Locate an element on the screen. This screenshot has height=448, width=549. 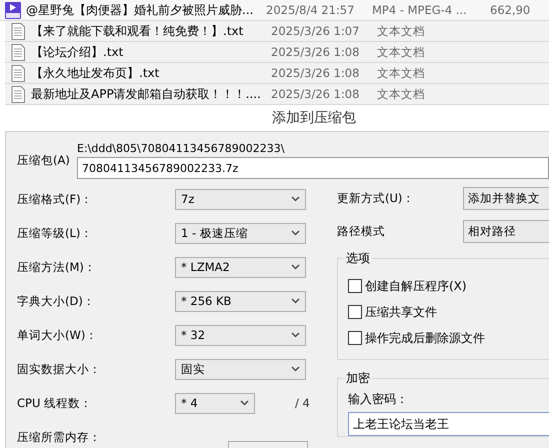
thread-total: / 4 is located at coordinates (302, 403).